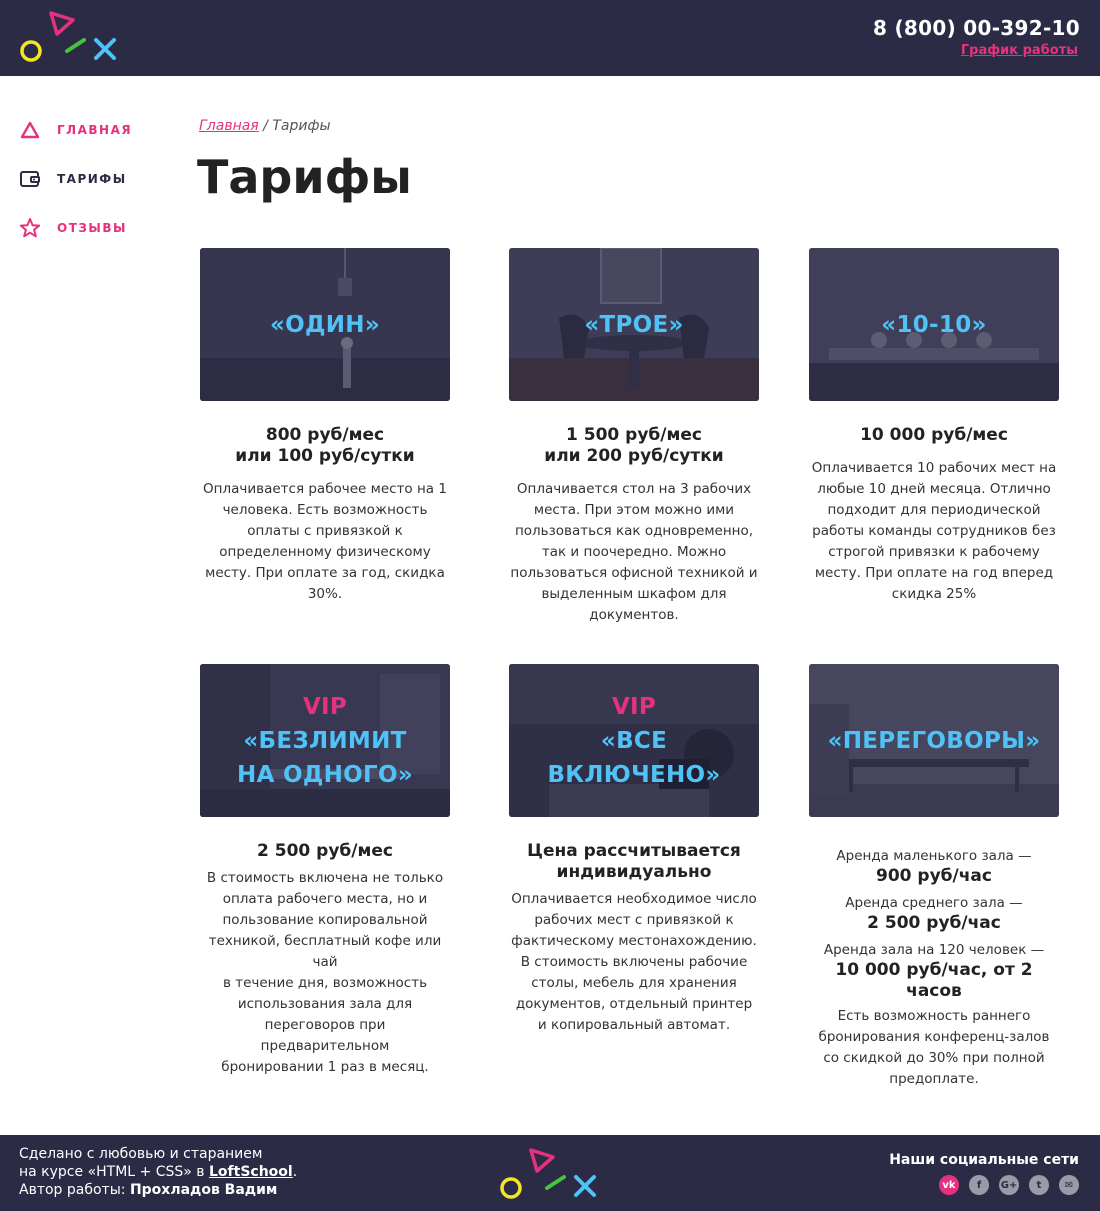 Image resolution: width=1100 pixels, height=1211 pixels. Describe the element at coordinates (949, 1185) in the screenshot. I see `vk-icon: vk` at that location.